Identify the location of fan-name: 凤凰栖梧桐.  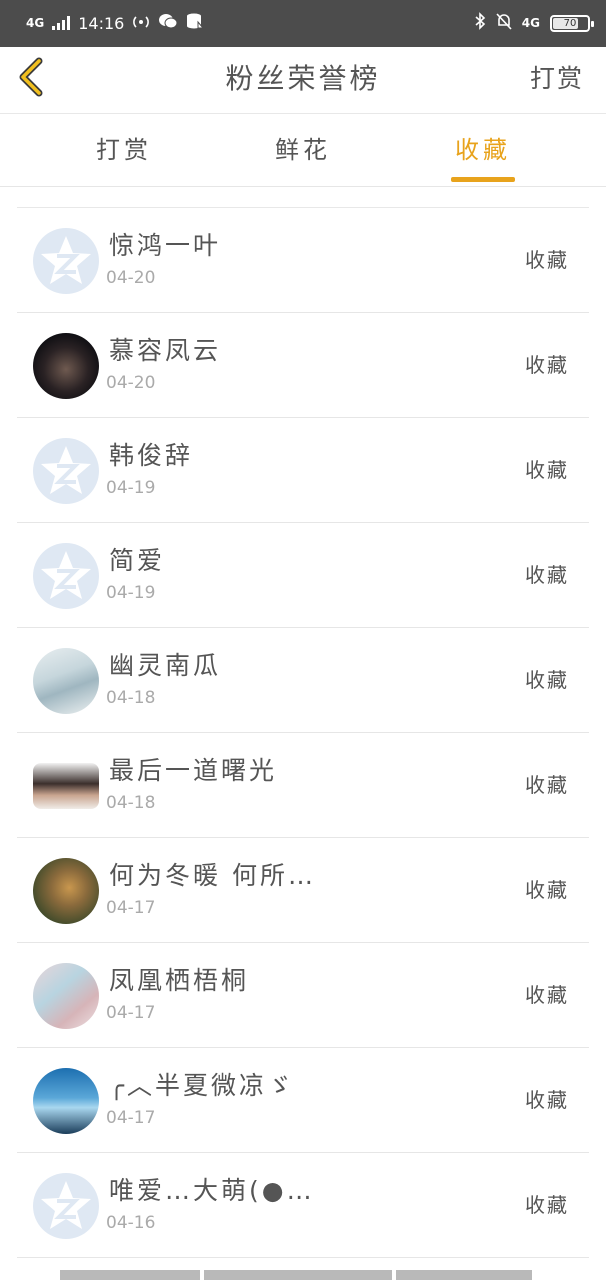
(179, 980).